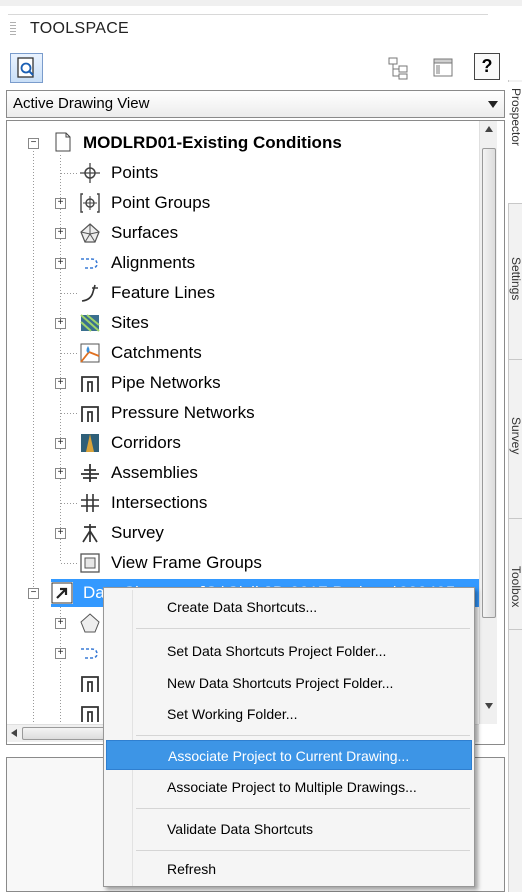  Describe the element at coordinates (242, 443) in the screenshot. I see `tree-item: + Corridors` at that location.